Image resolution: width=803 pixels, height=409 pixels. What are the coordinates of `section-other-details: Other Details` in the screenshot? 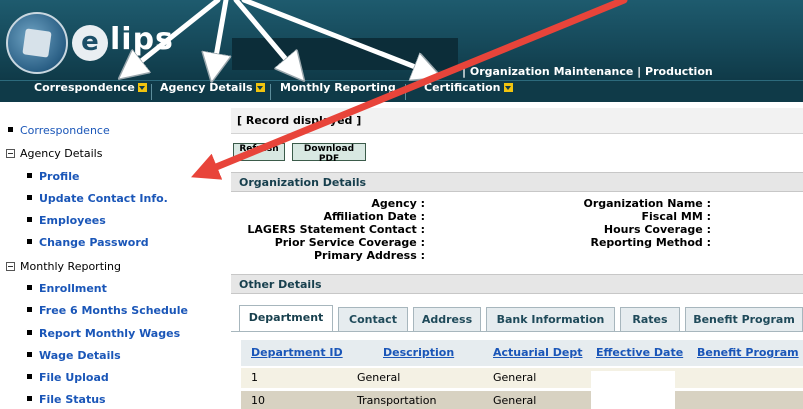 It's located at (517, 284).